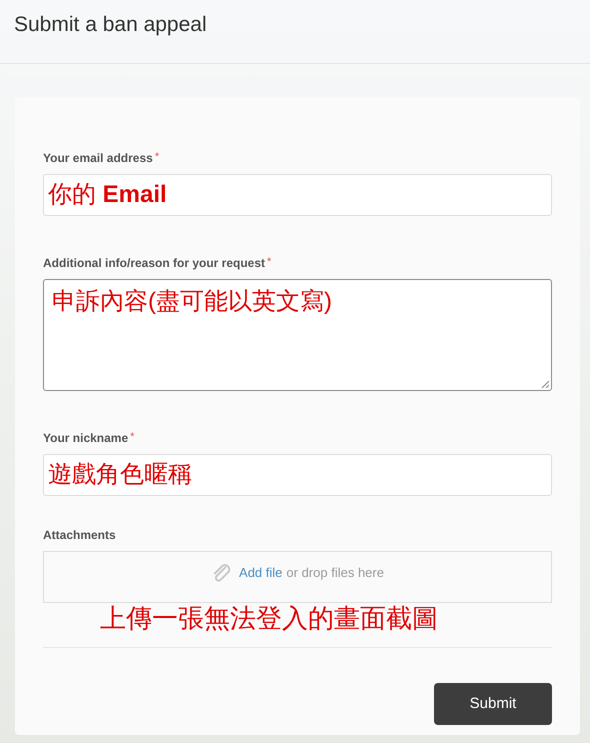  I want to click on field-label: Your email address, so click(98, 158).